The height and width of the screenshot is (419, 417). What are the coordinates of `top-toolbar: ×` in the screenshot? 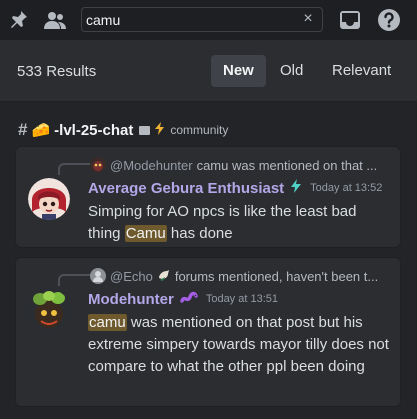 It's located at (208, 20).